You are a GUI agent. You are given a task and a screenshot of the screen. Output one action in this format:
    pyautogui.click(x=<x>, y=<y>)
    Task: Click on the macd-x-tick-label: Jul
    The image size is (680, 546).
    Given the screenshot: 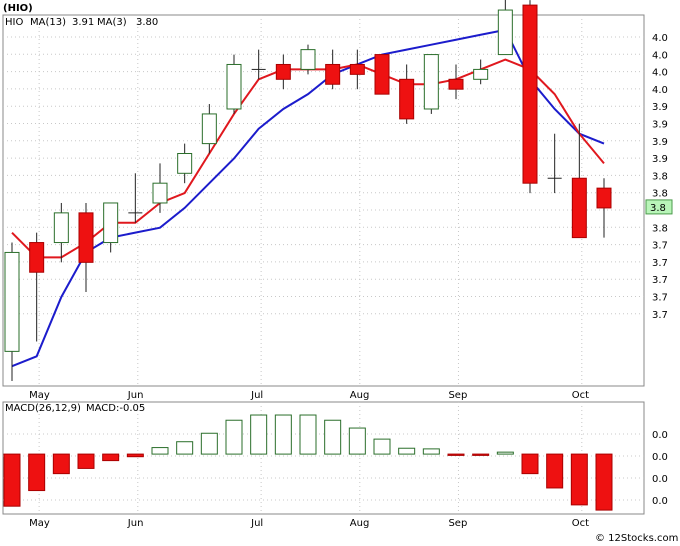 What is the action you would take?
    pyautogui.click(x=256, y=523)
    